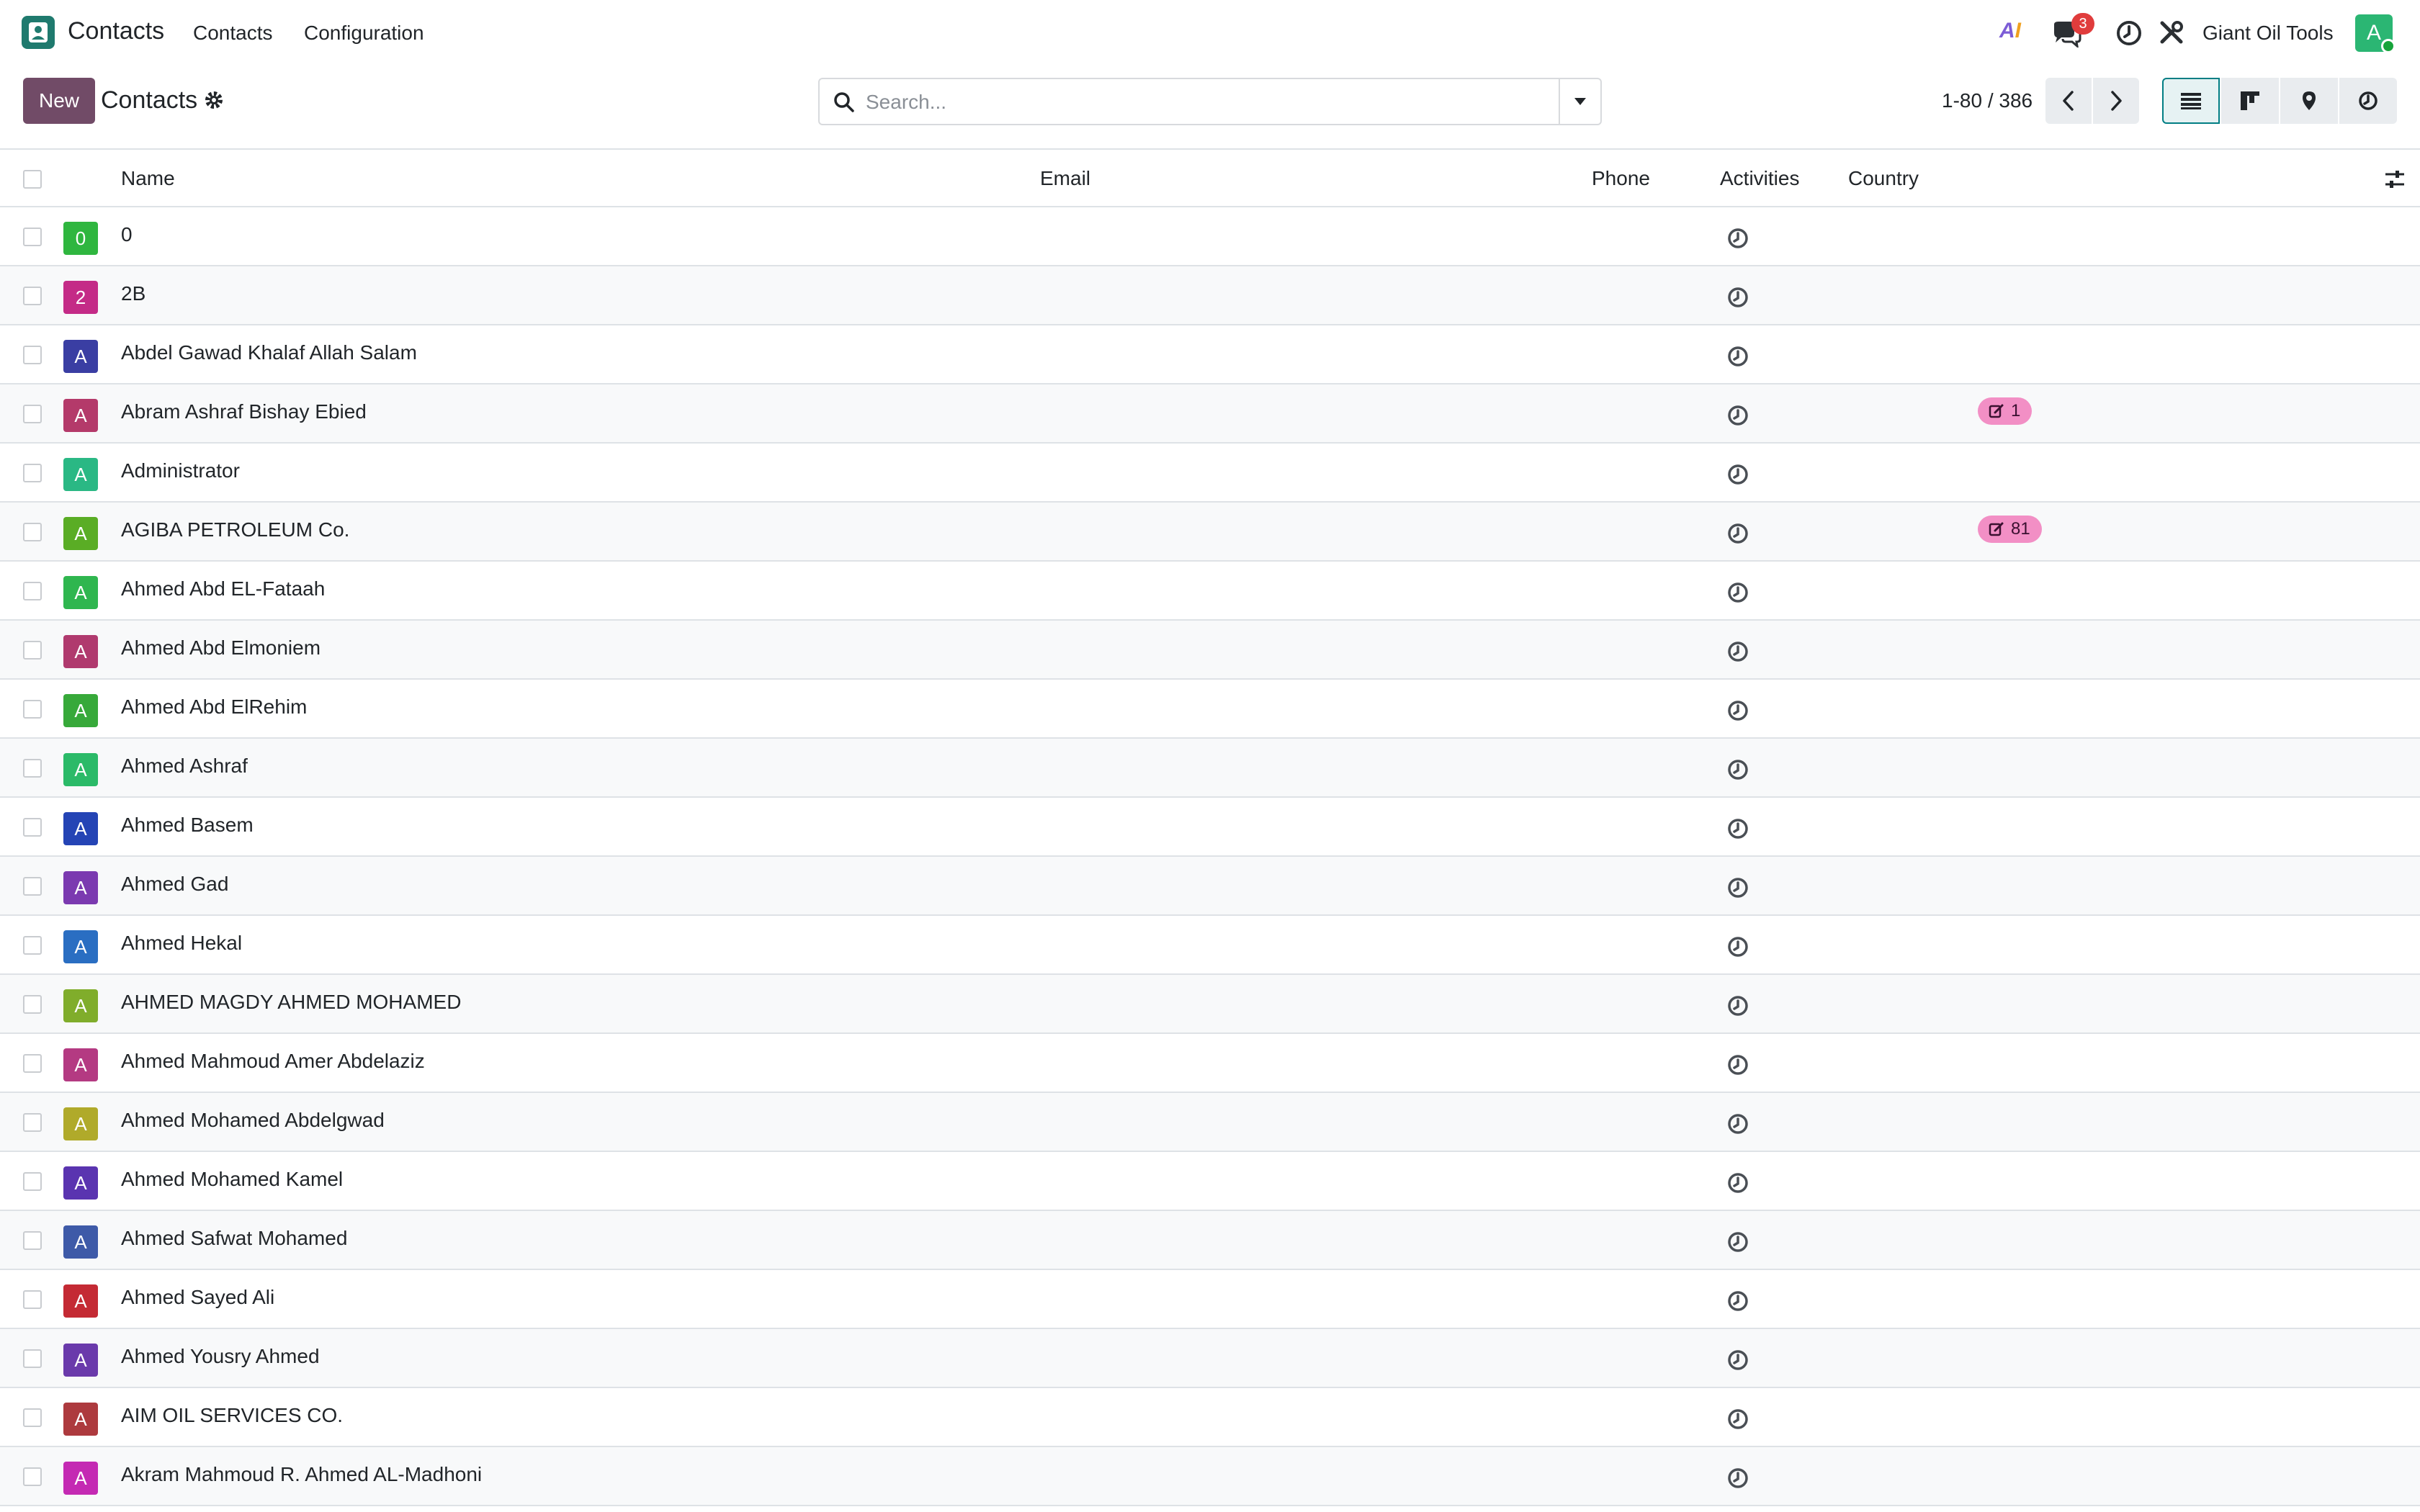 This screenshot has height=1512, width=2420. What do you see at coordinates (1621, 178) in the screenshot?
I see `column-header-phone: Phone` at bounding box center [1621, 178].